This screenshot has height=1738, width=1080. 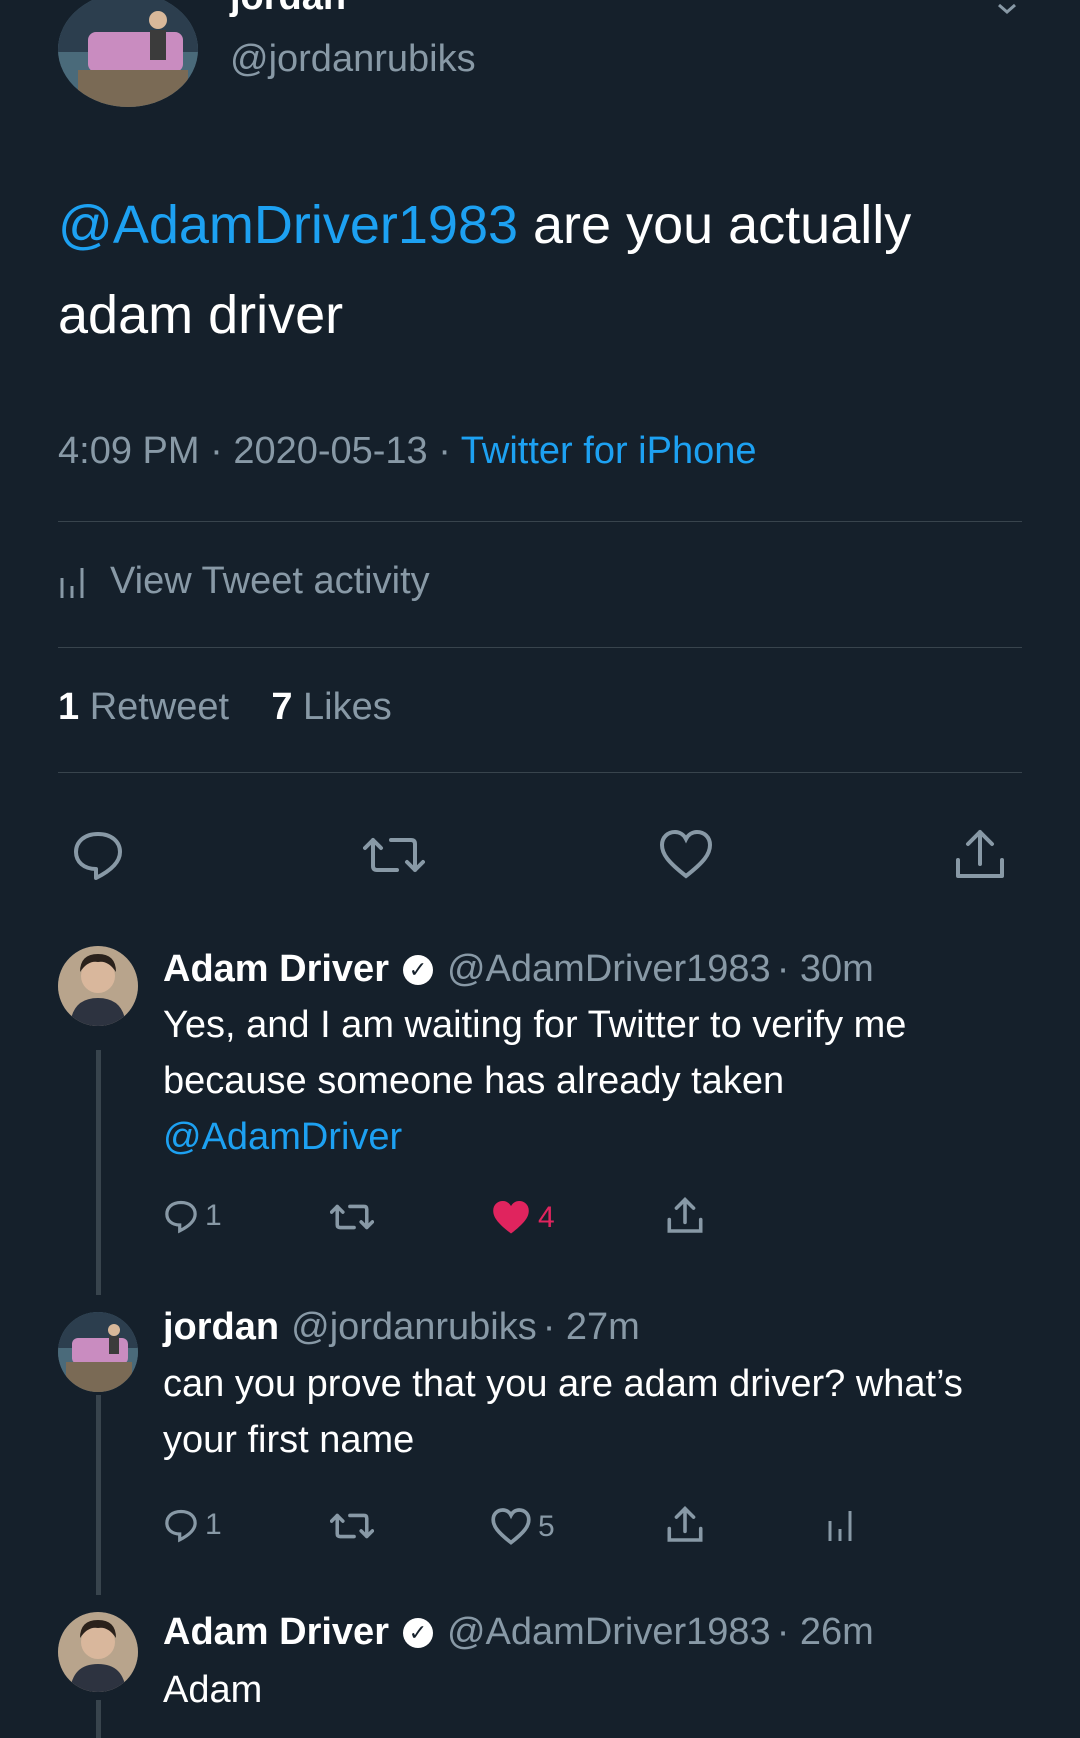 I want to click on tweet-client-link: Twitter for iPhone, so click(x=609, y=451).